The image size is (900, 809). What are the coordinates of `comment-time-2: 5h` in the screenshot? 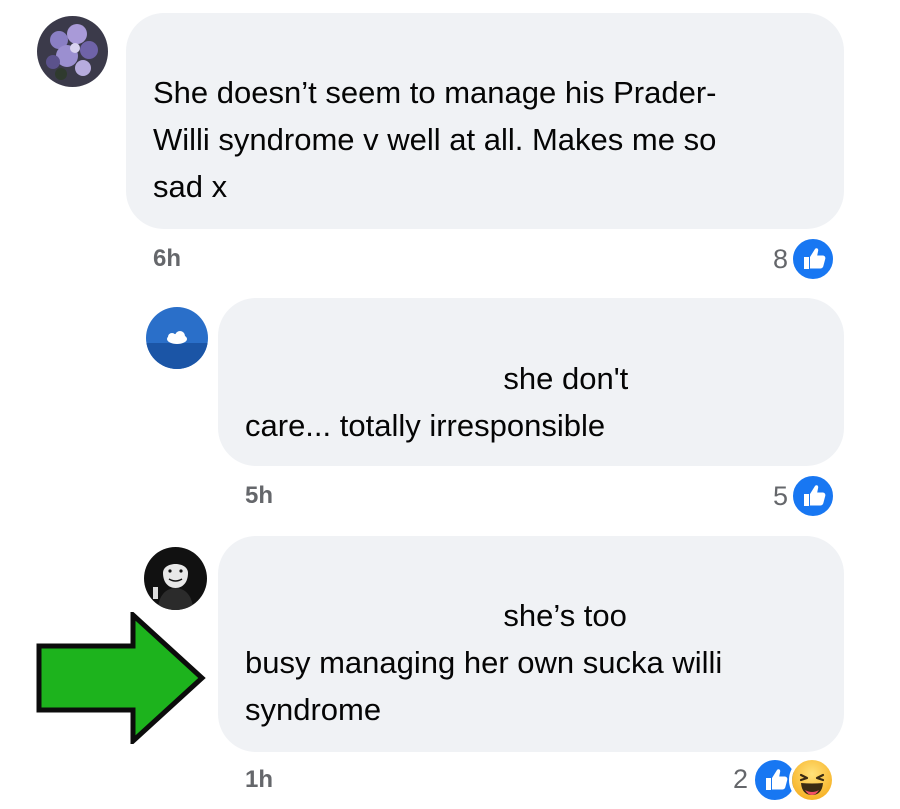 It's located at (259, 496).